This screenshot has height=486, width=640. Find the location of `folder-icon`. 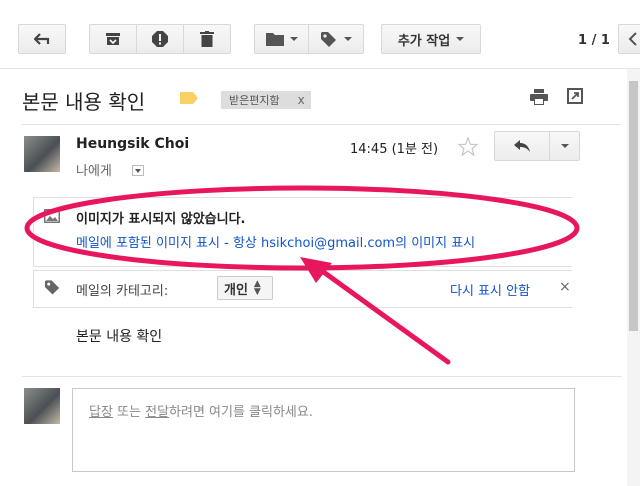

folder-icon is located at coordinates (274, 39).